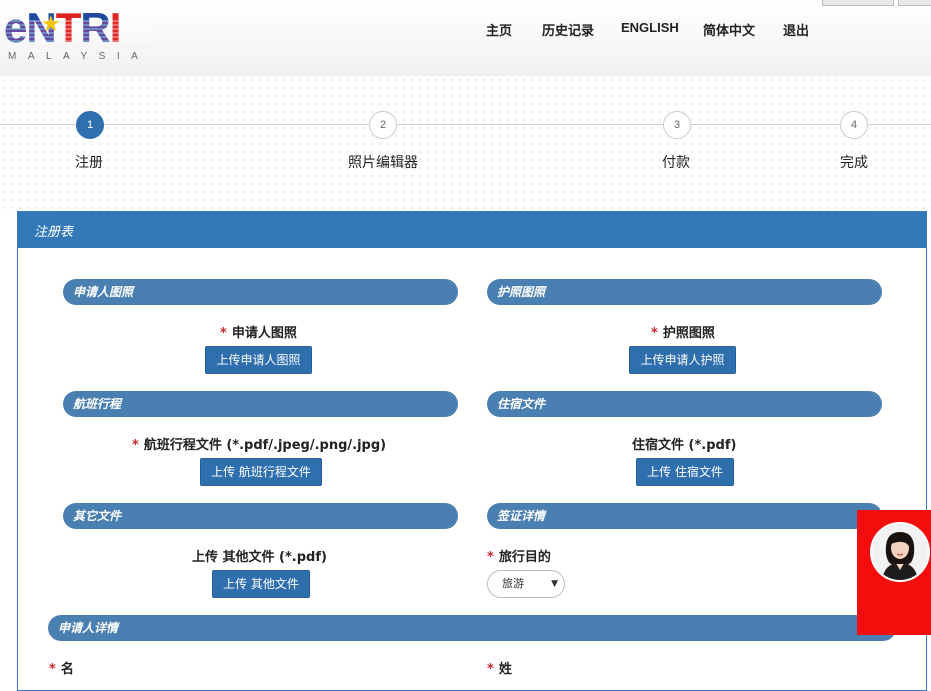 The width and height of the screenshot is (931, 691). What do you see at coordinates (682, 360) in the screenshot?
I see `upload-passport-button: 上传申请人护照` at bounding box center [682, 360].